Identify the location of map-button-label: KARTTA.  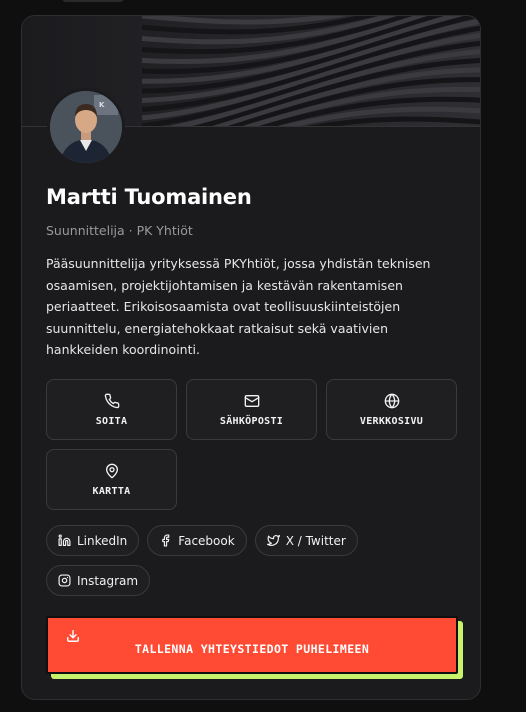
(111, 491).